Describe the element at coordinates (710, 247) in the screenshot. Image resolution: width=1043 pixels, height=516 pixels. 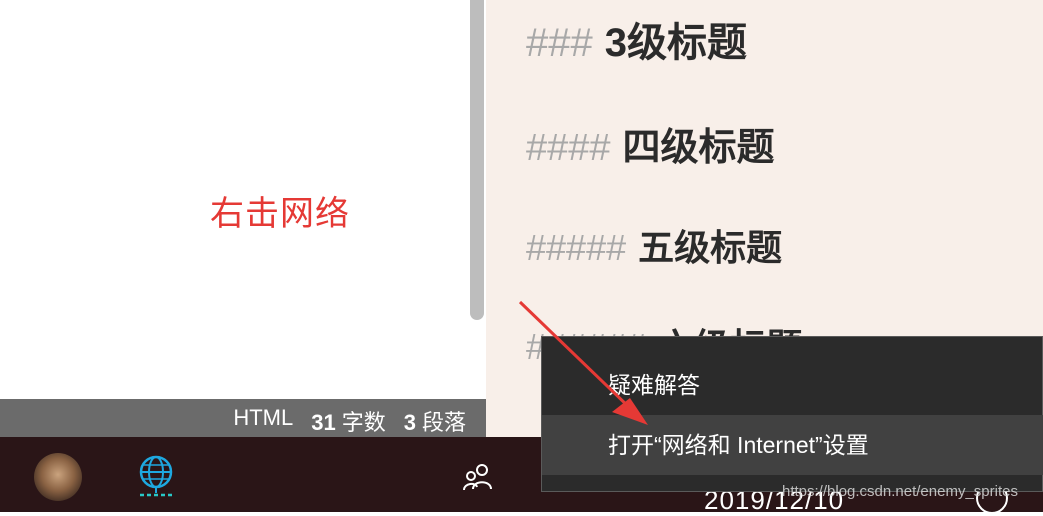
I see `heading-text: 五级标题` at that location.